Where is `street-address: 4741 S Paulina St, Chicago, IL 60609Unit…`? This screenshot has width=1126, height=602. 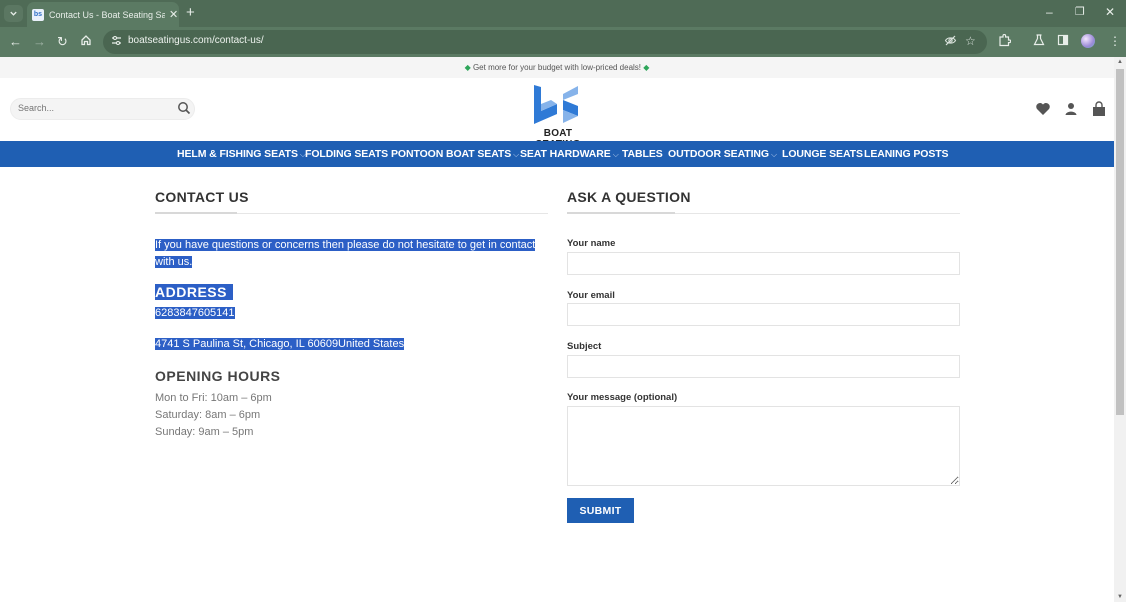
street-address: 4741 S Paulina St, Chicago, IL 60609Unit… is located at coordinates (280, 344).